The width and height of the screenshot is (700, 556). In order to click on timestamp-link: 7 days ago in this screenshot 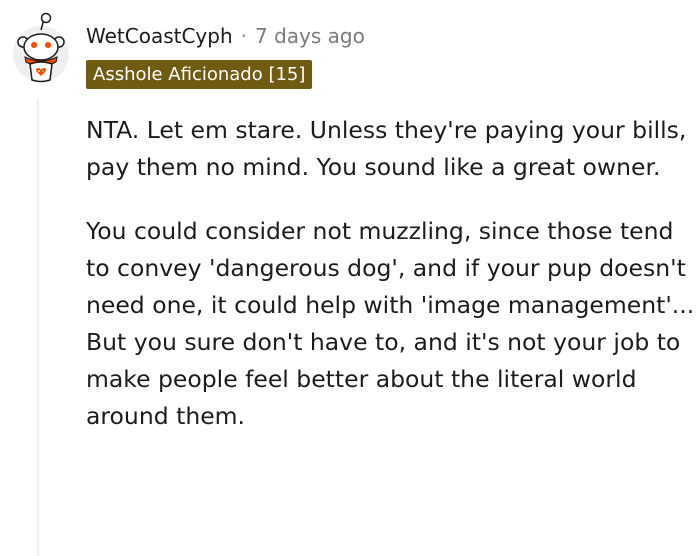, I will do `click(310, 36)`.